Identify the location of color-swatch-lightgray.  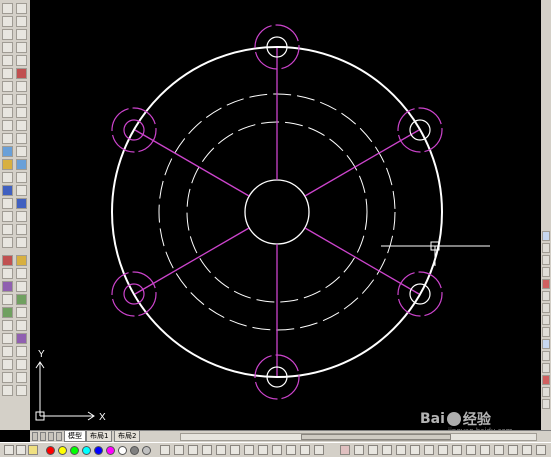
(146, 450).